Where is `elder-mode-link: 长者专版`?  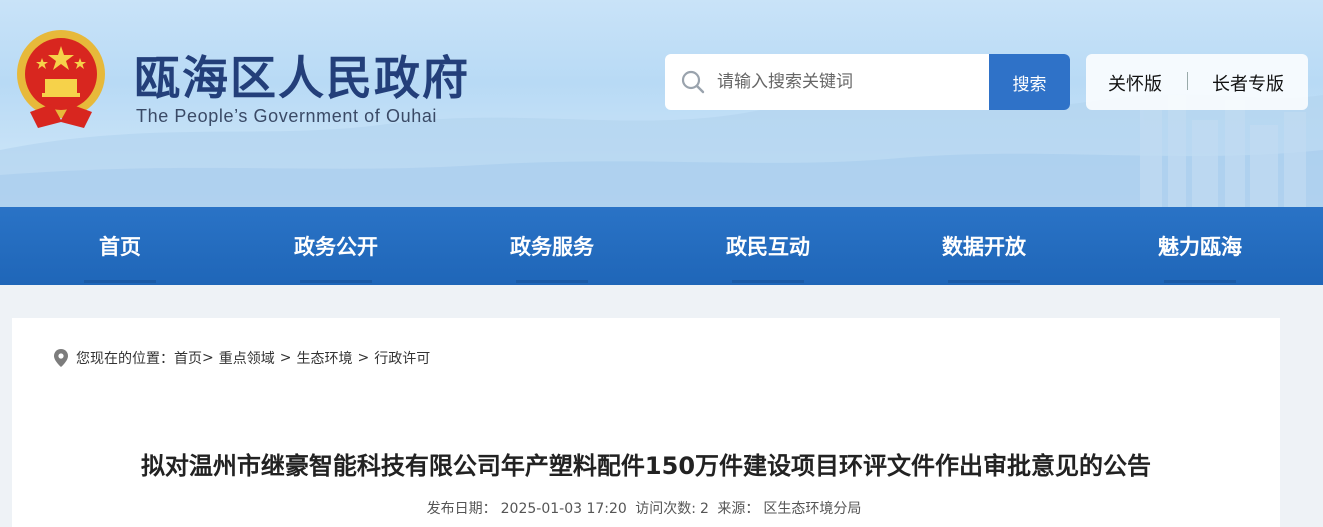 elder-mode-link: 长者专版 is located at coordinates (1248, 83).